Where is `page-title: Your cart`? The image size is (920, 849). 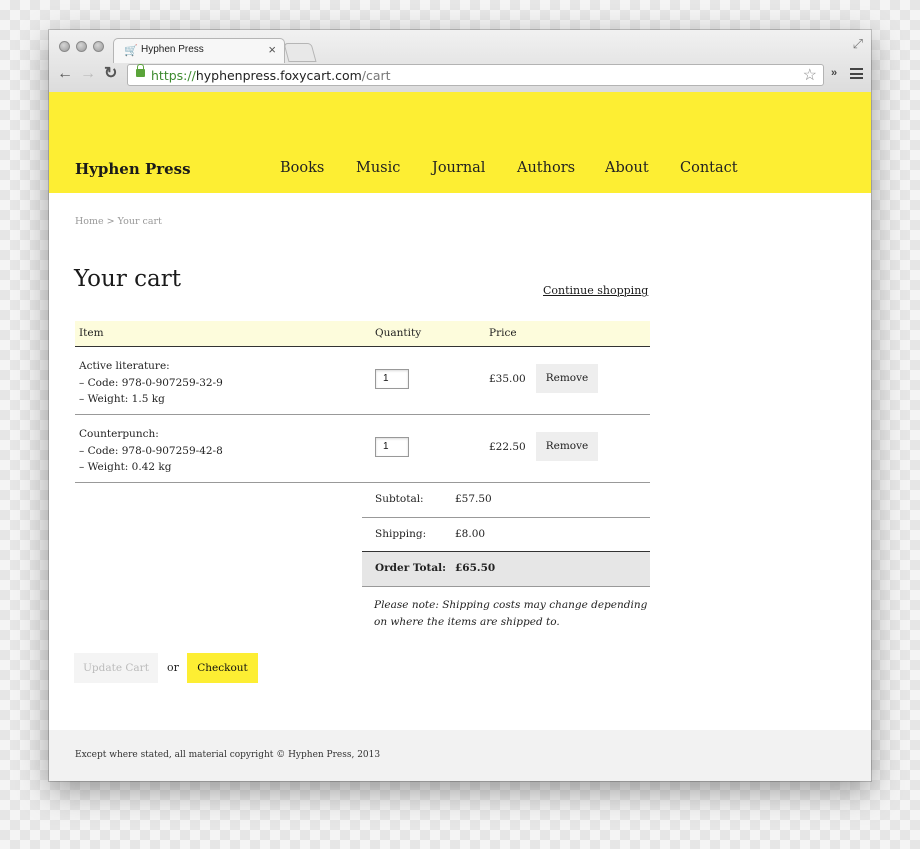 page-title: Your cart is located at coordinates (127, 279).